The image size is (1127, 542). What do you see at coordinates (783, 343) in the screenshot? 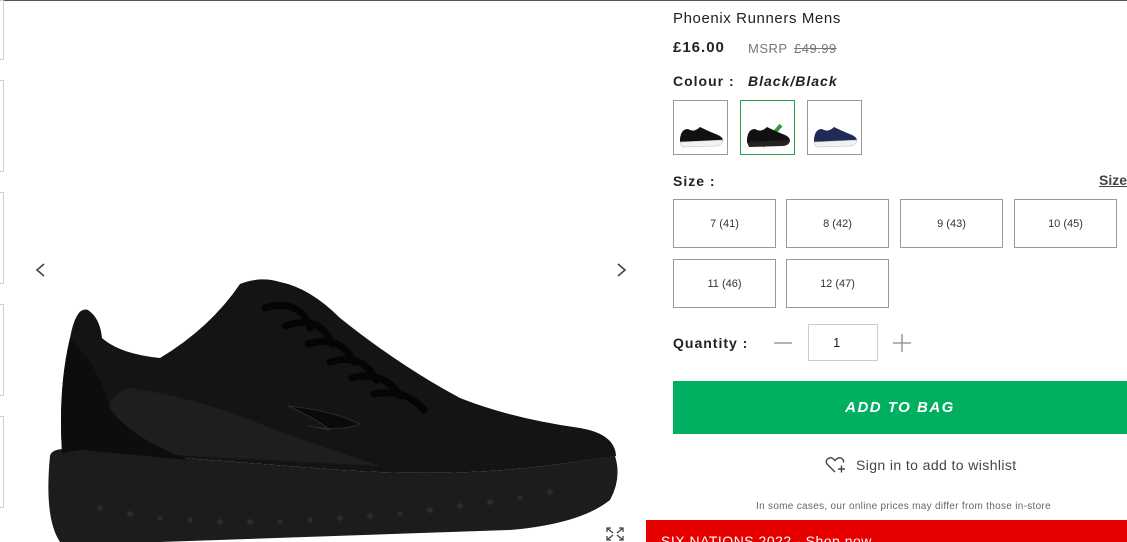
I see `minus-icon` at bounding box center [783, 343].